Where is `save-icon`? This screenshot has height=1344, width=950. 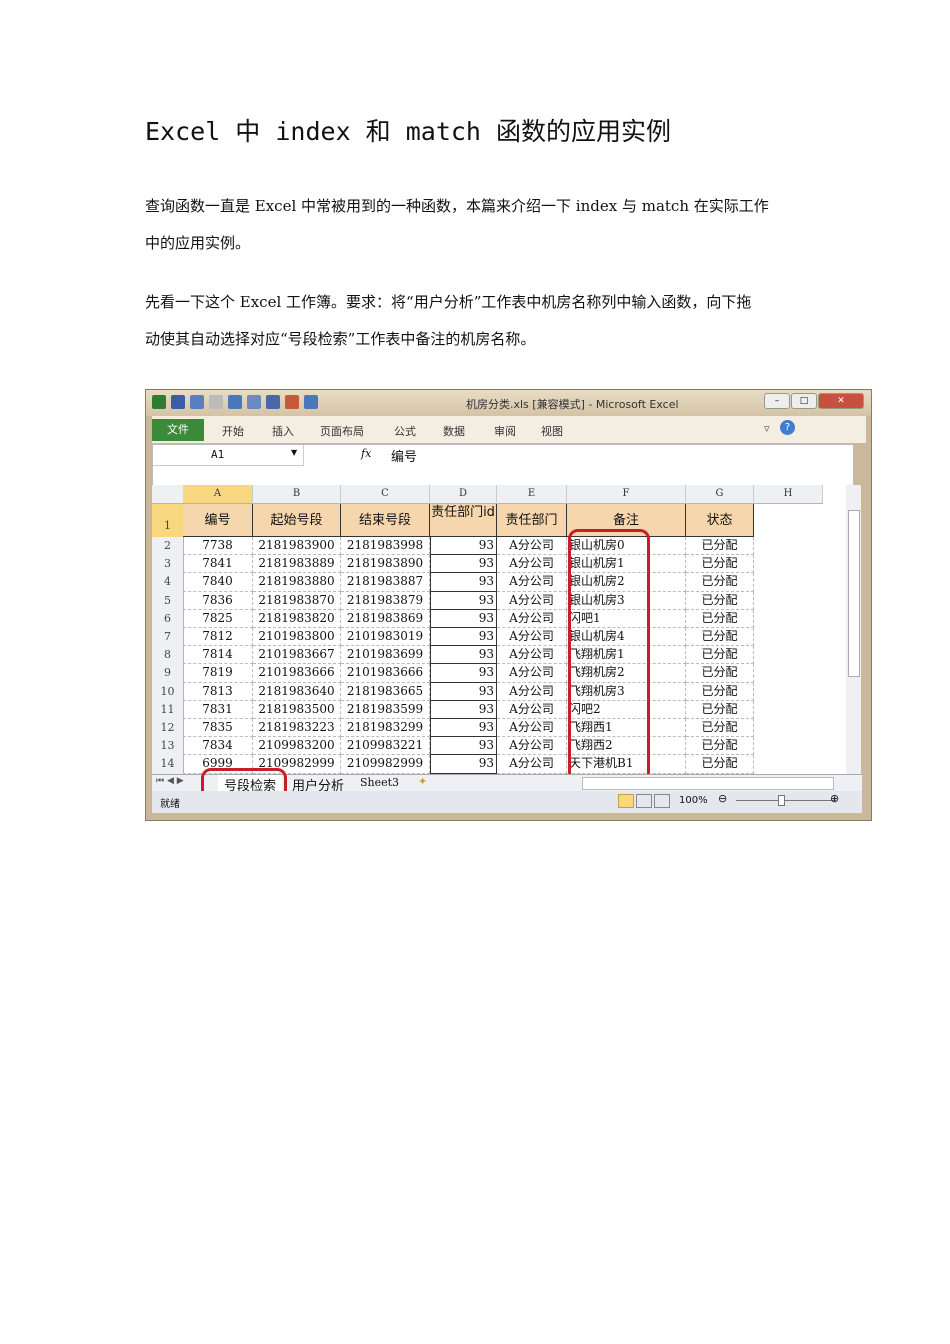
save-icon is located at coordinates (178, 402).